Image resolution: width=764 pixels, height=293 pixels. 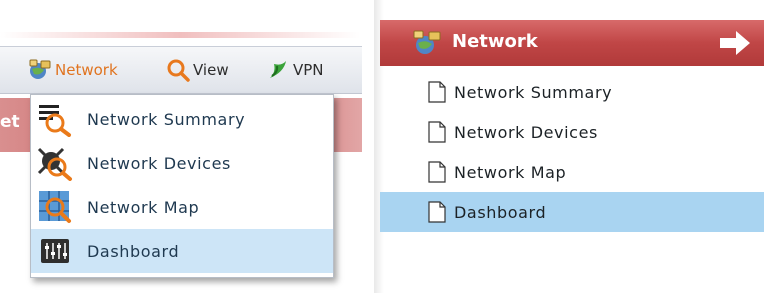 What do you see at coordinates (55, 121) in the screenshot?
I see `network-summary-icon` at bounding box center [55, 121].